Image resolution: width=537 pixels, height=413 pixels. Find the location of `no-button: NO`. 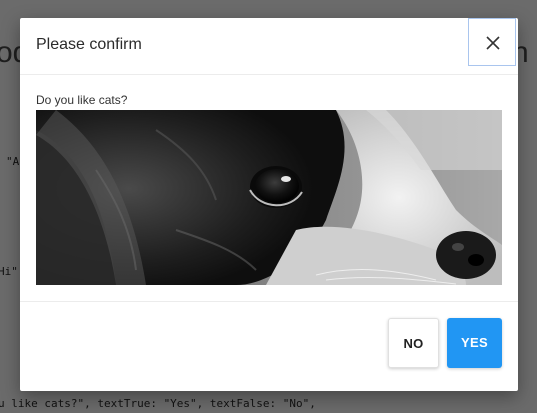

no-button: NO is located at coordinates (413, 343).